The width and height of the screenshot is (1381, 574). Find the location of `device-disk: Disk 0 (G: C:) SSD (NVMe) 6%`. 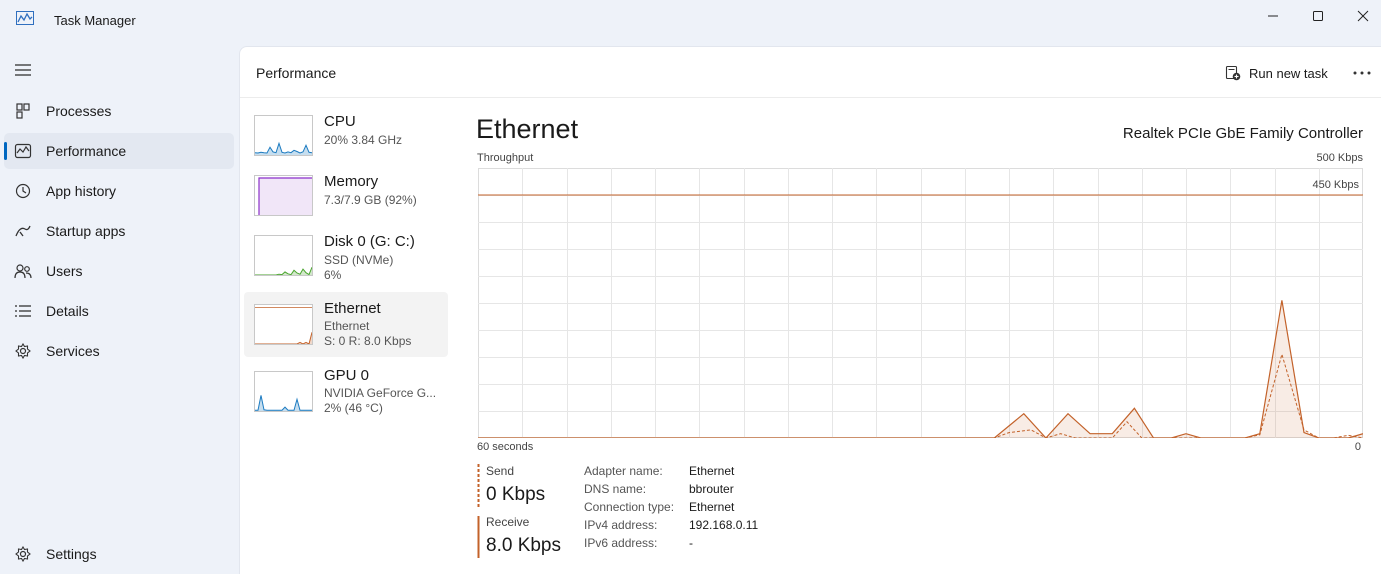

device-disk: Disk 0 (G: C:) SSD (NVMe) 6% is located at coordinates (346, 254).